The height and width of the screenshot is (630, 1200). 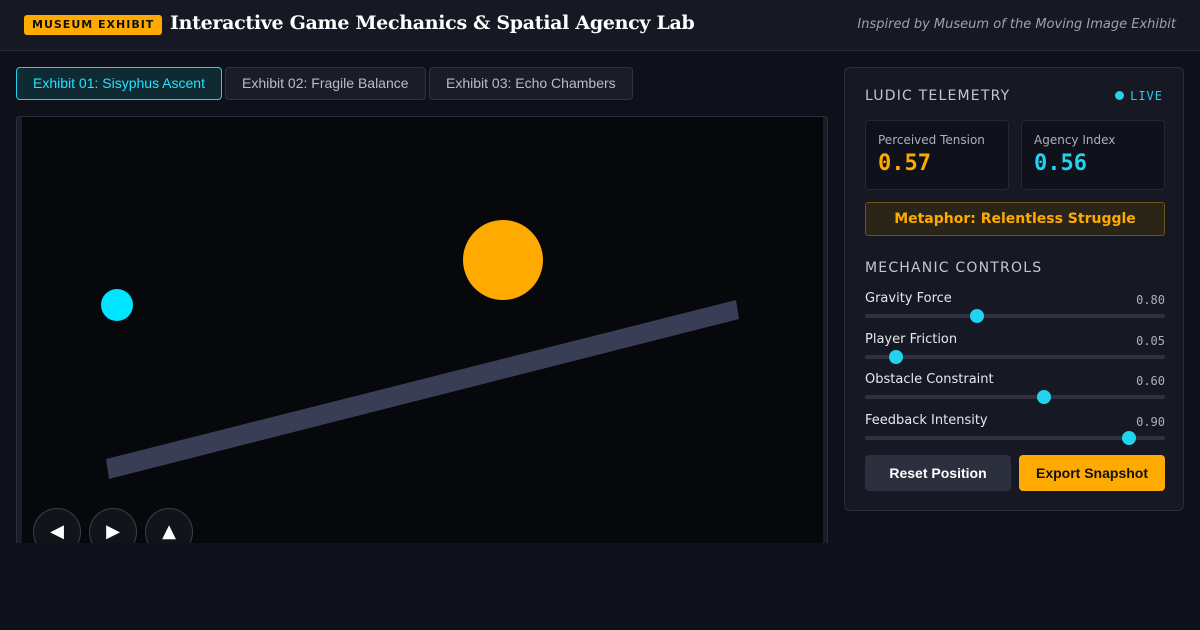 I want to click on telemetry-heading: LUDIC TELEMETRY, so click(x=938, y=96).